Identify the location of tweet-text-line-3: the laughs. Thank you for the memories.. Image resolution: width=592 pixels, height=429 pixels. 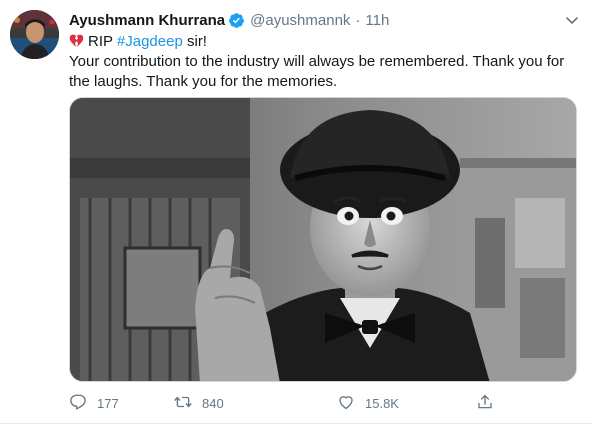
(203, 81).